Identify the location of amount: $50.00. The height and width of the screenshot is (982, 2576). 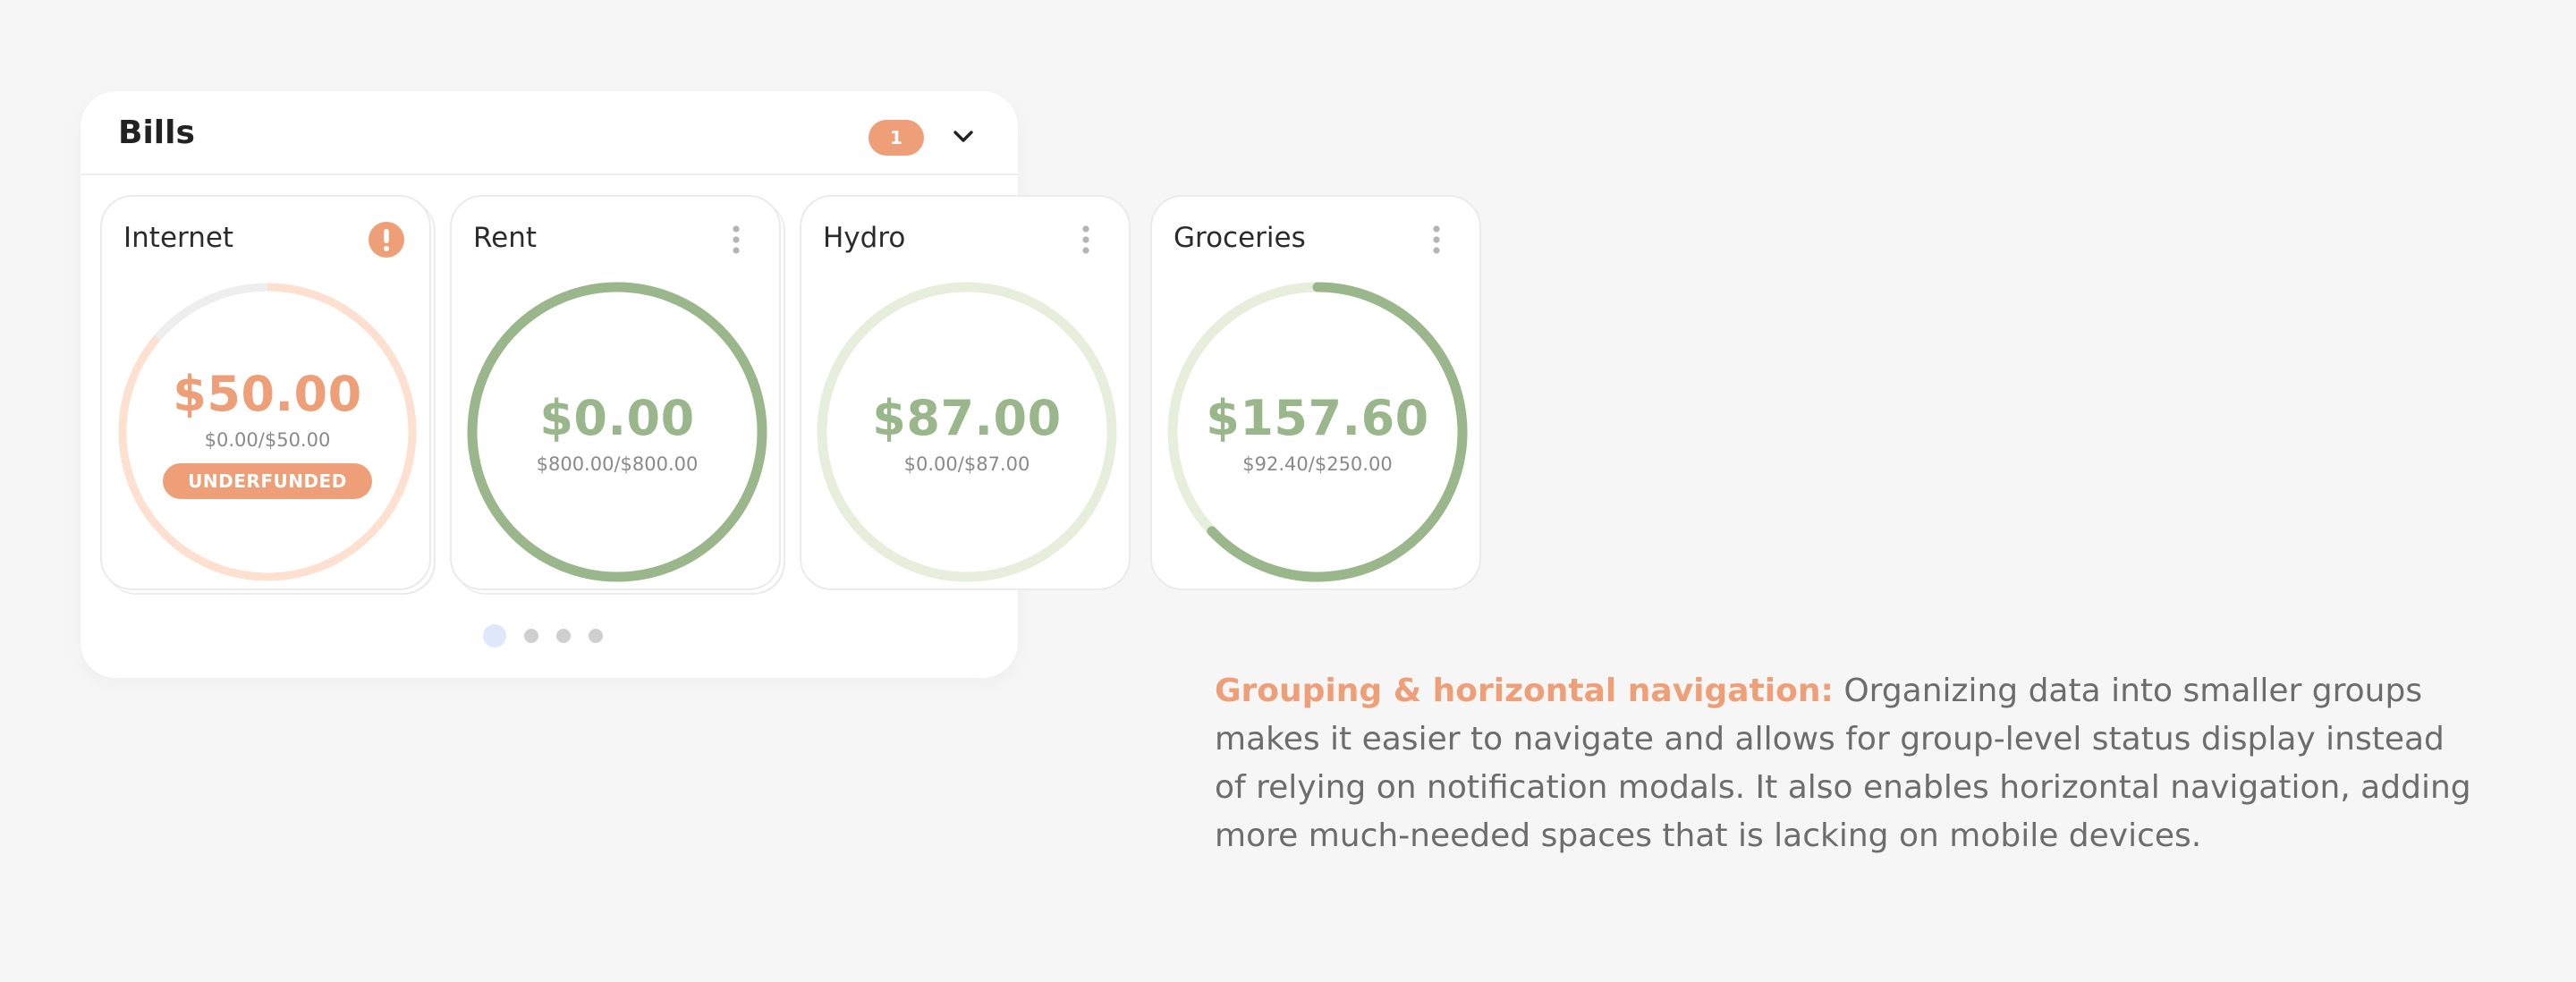
(267, 393).